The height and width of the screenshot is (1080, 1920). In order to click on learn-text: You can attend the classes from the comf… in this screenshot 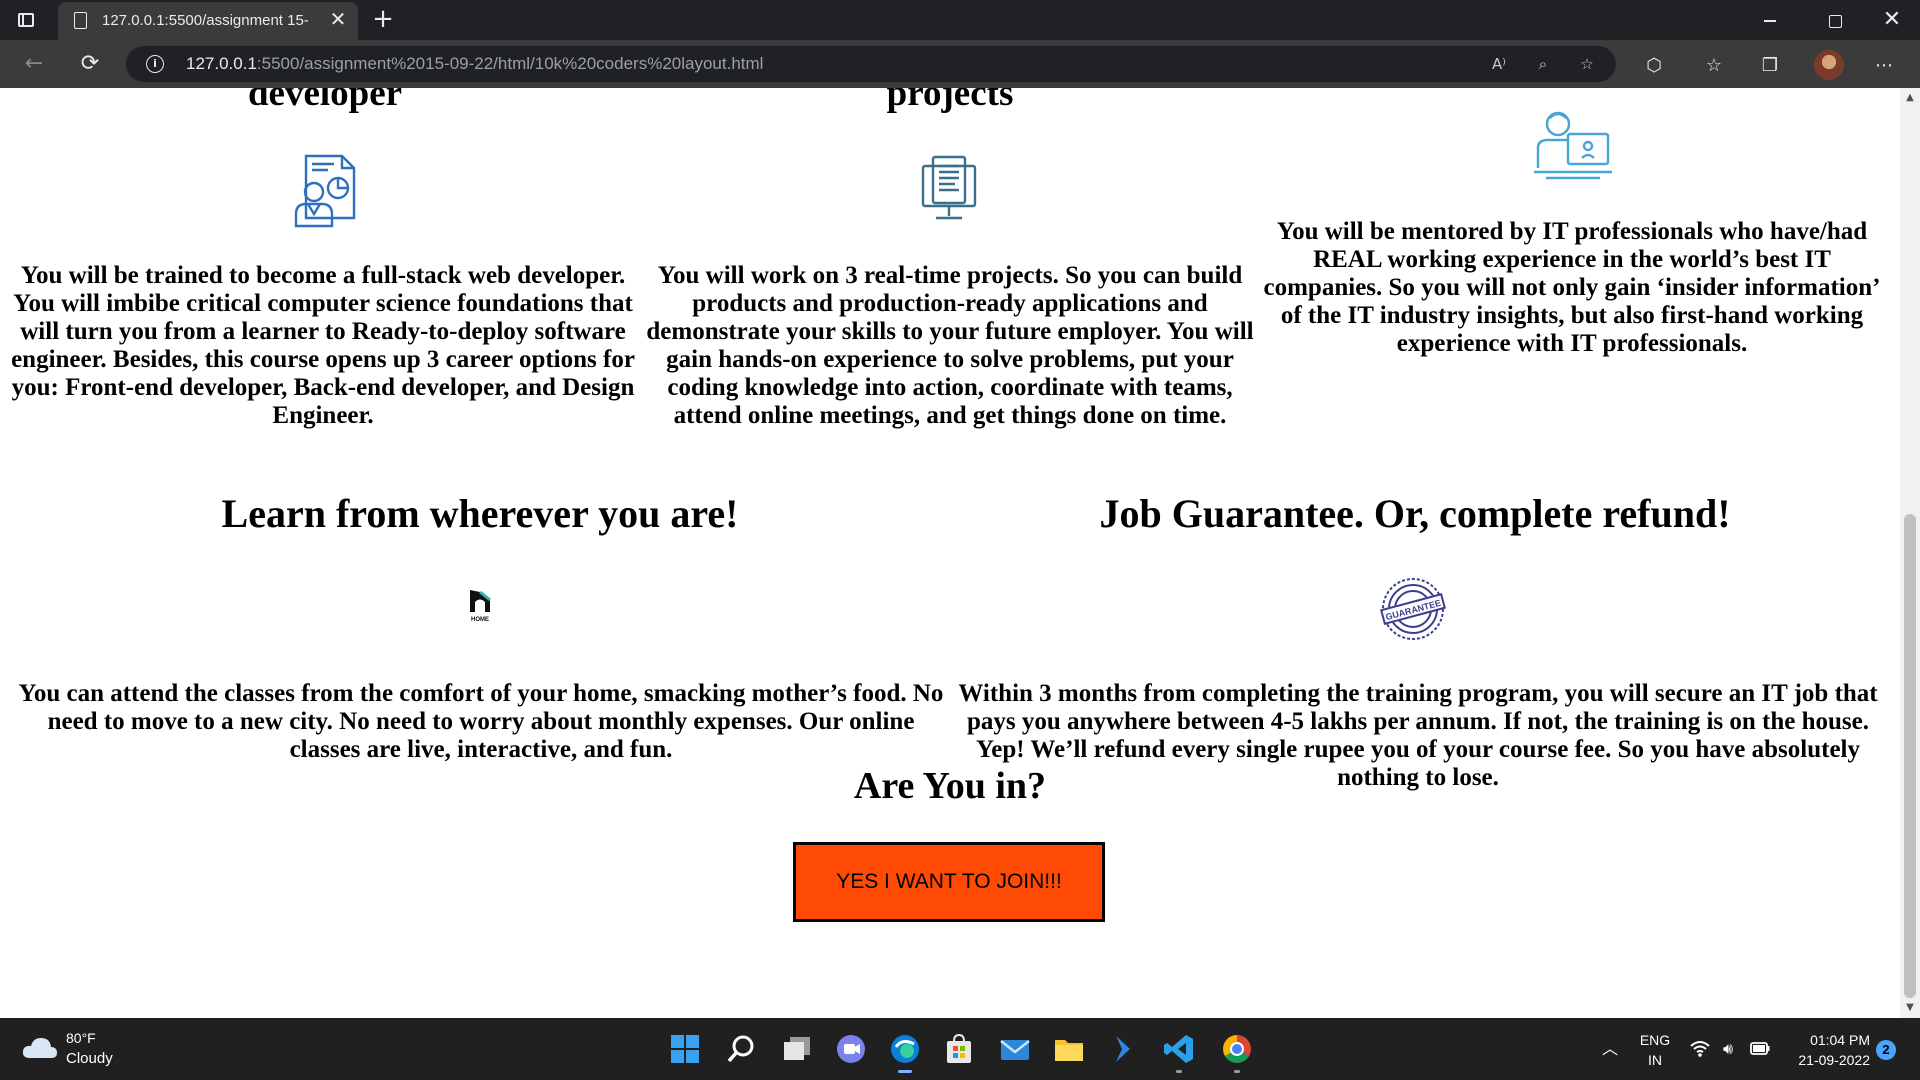, I will do `click(481, 721)`.